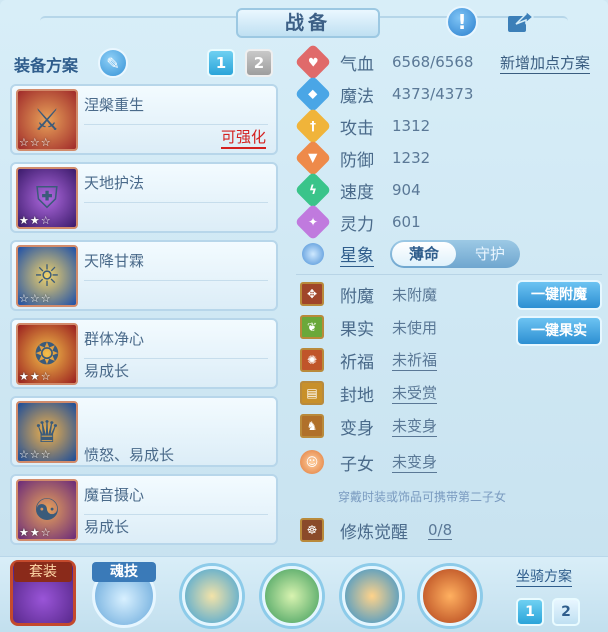 This screenshot has height=632, width=608. What do you see at coordinates (313, 254) in the screenshot?
I see `star-compass-icon` at bounding box center [313, 254].